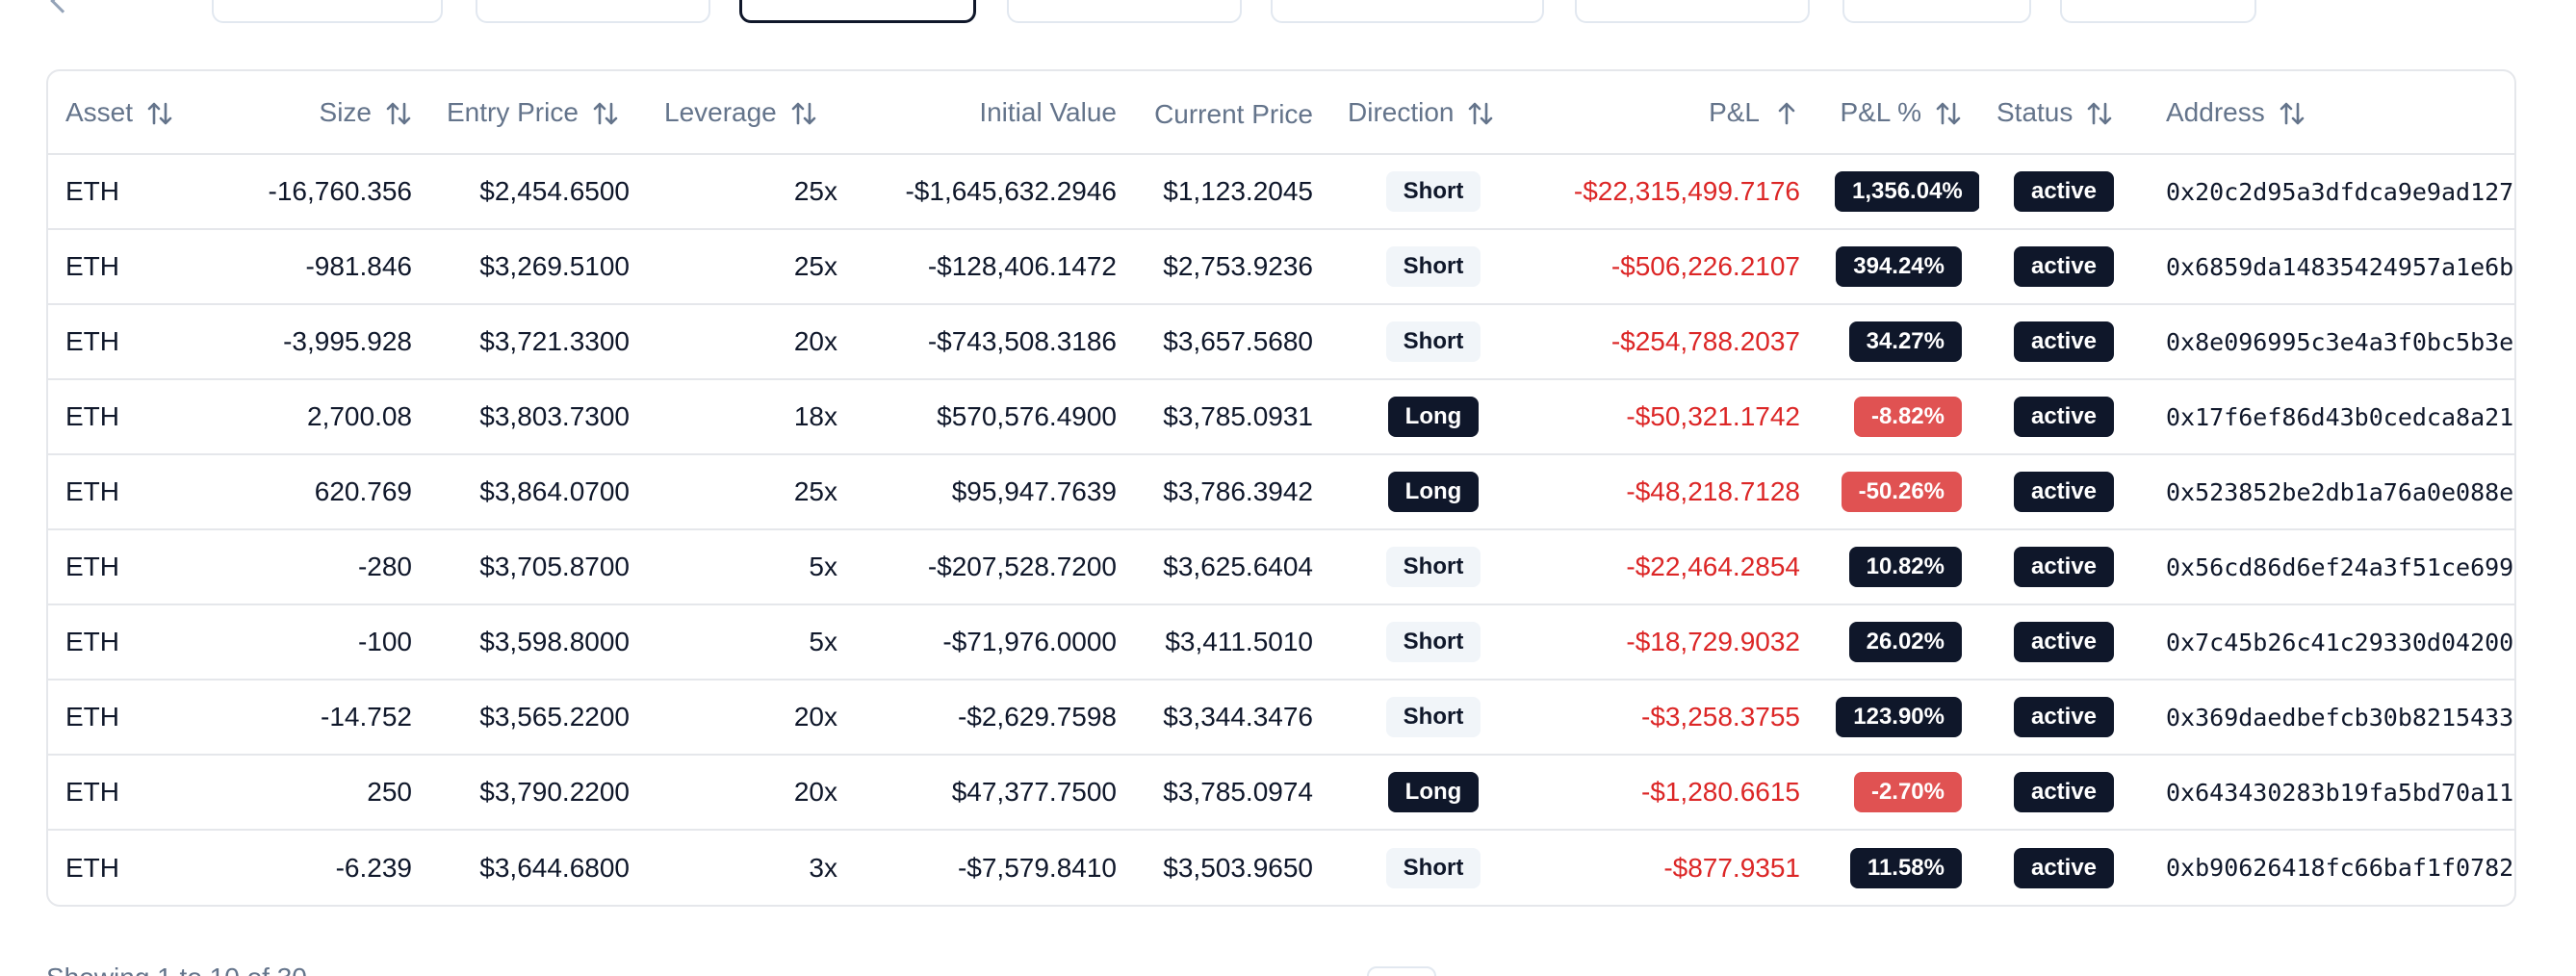 The height and width of the screenshot is (976, 2576). I want to click on column-header-current-price: Current Price, so click(1232, 113).